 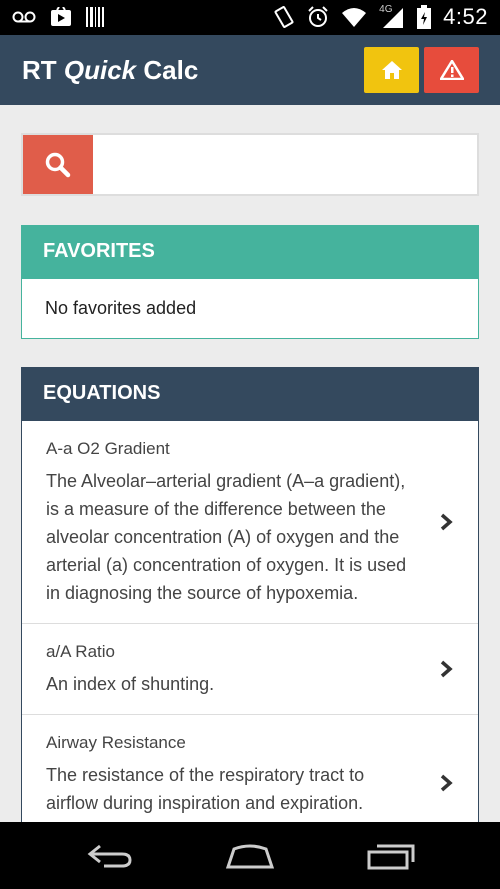 I want to click on home-icon, so click(x=391, y=70).